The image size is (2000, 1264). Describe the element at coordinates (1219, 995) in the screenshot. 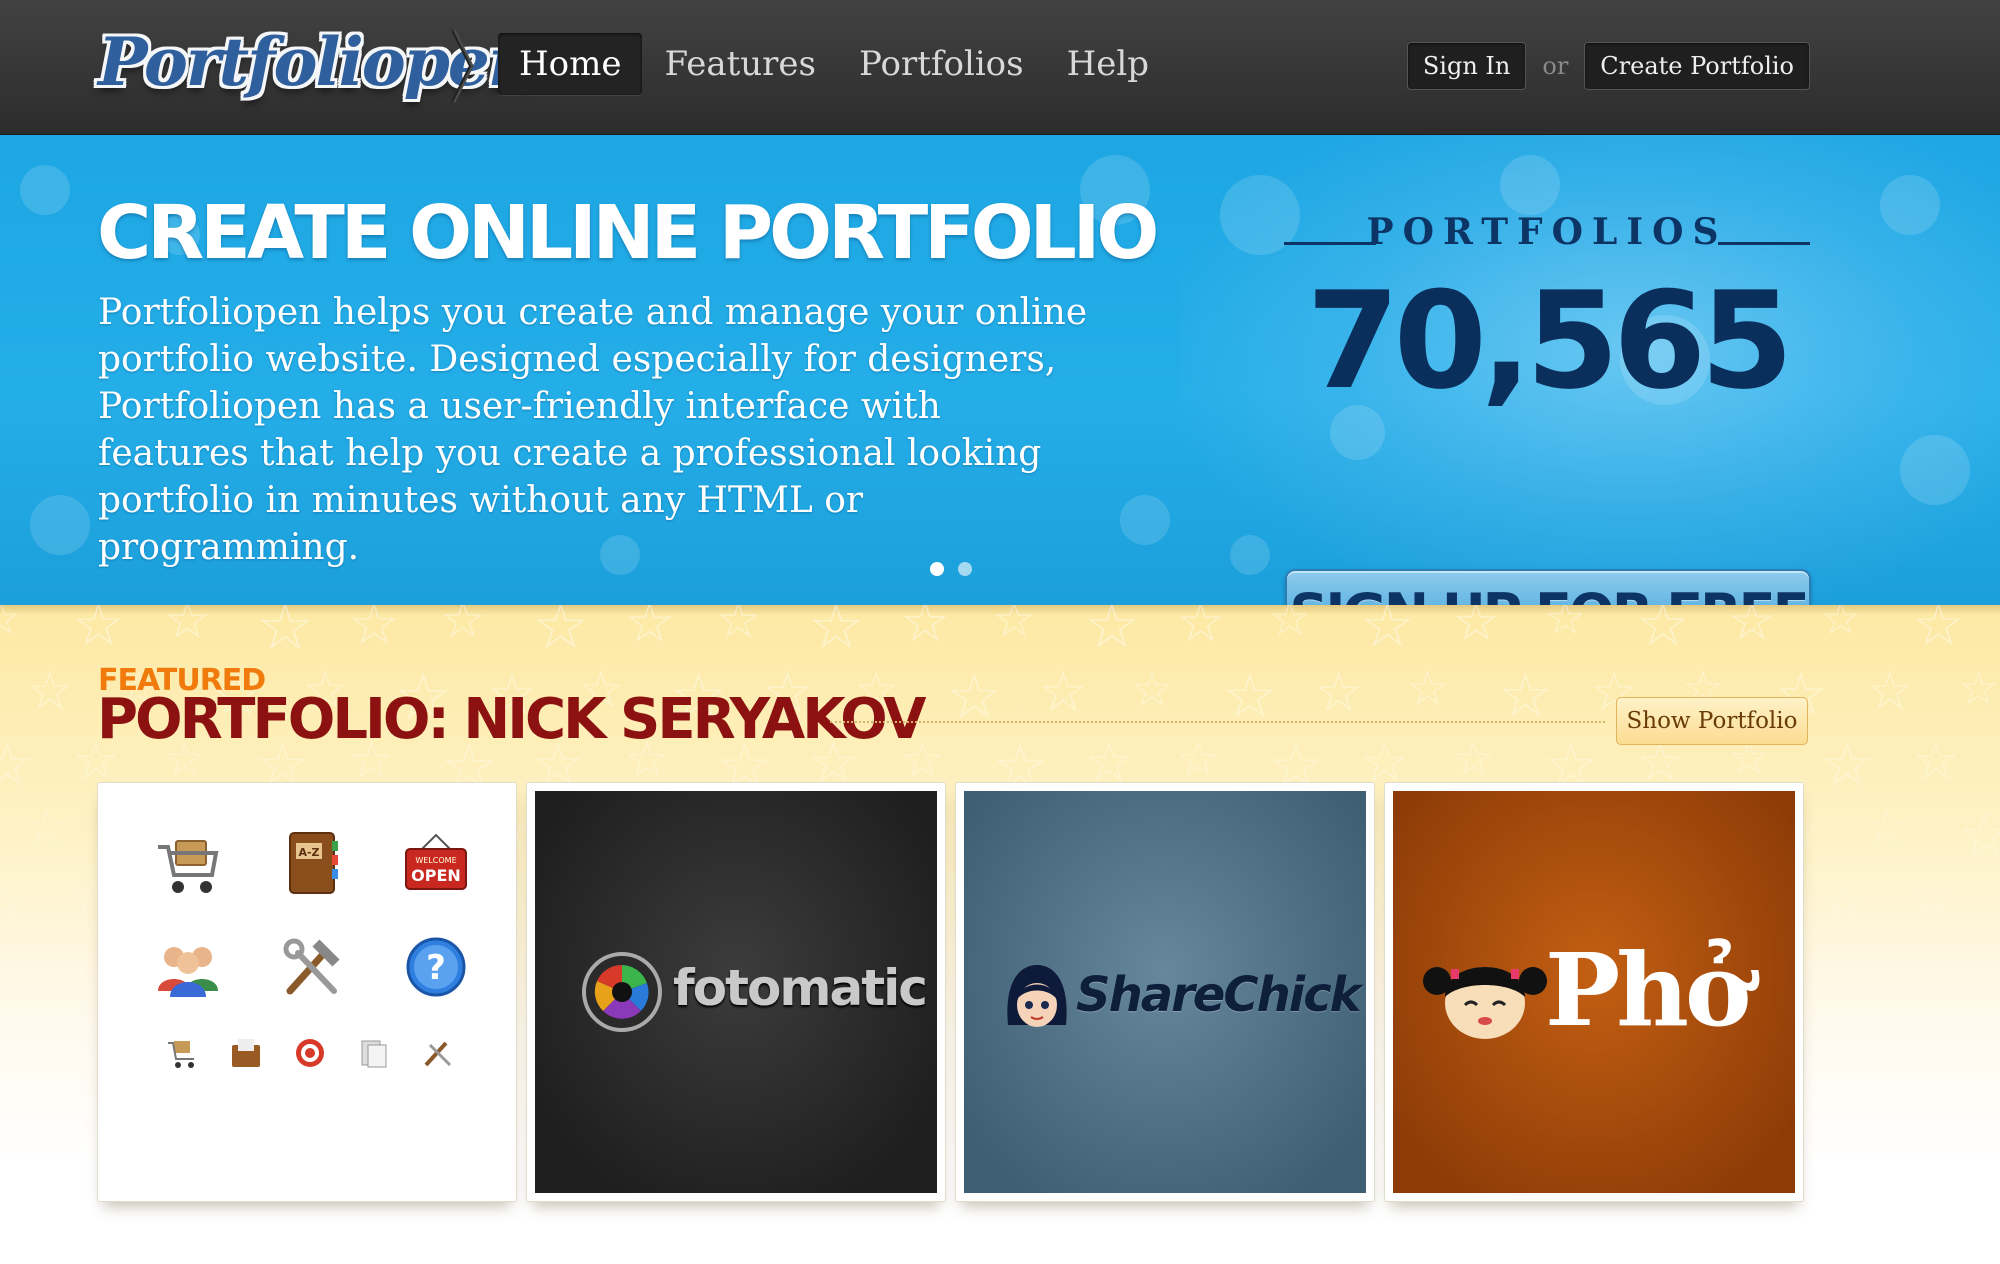

I see `sharechick-logo-text: ShareChick` at that location.